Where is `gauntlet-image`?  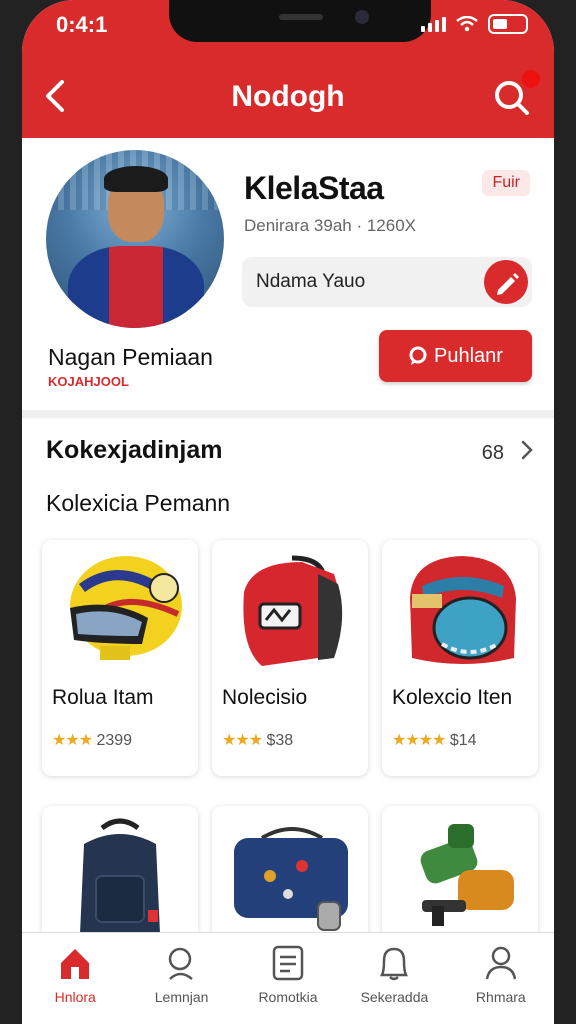
gauntlet-image is located at coordinates (463, 610).